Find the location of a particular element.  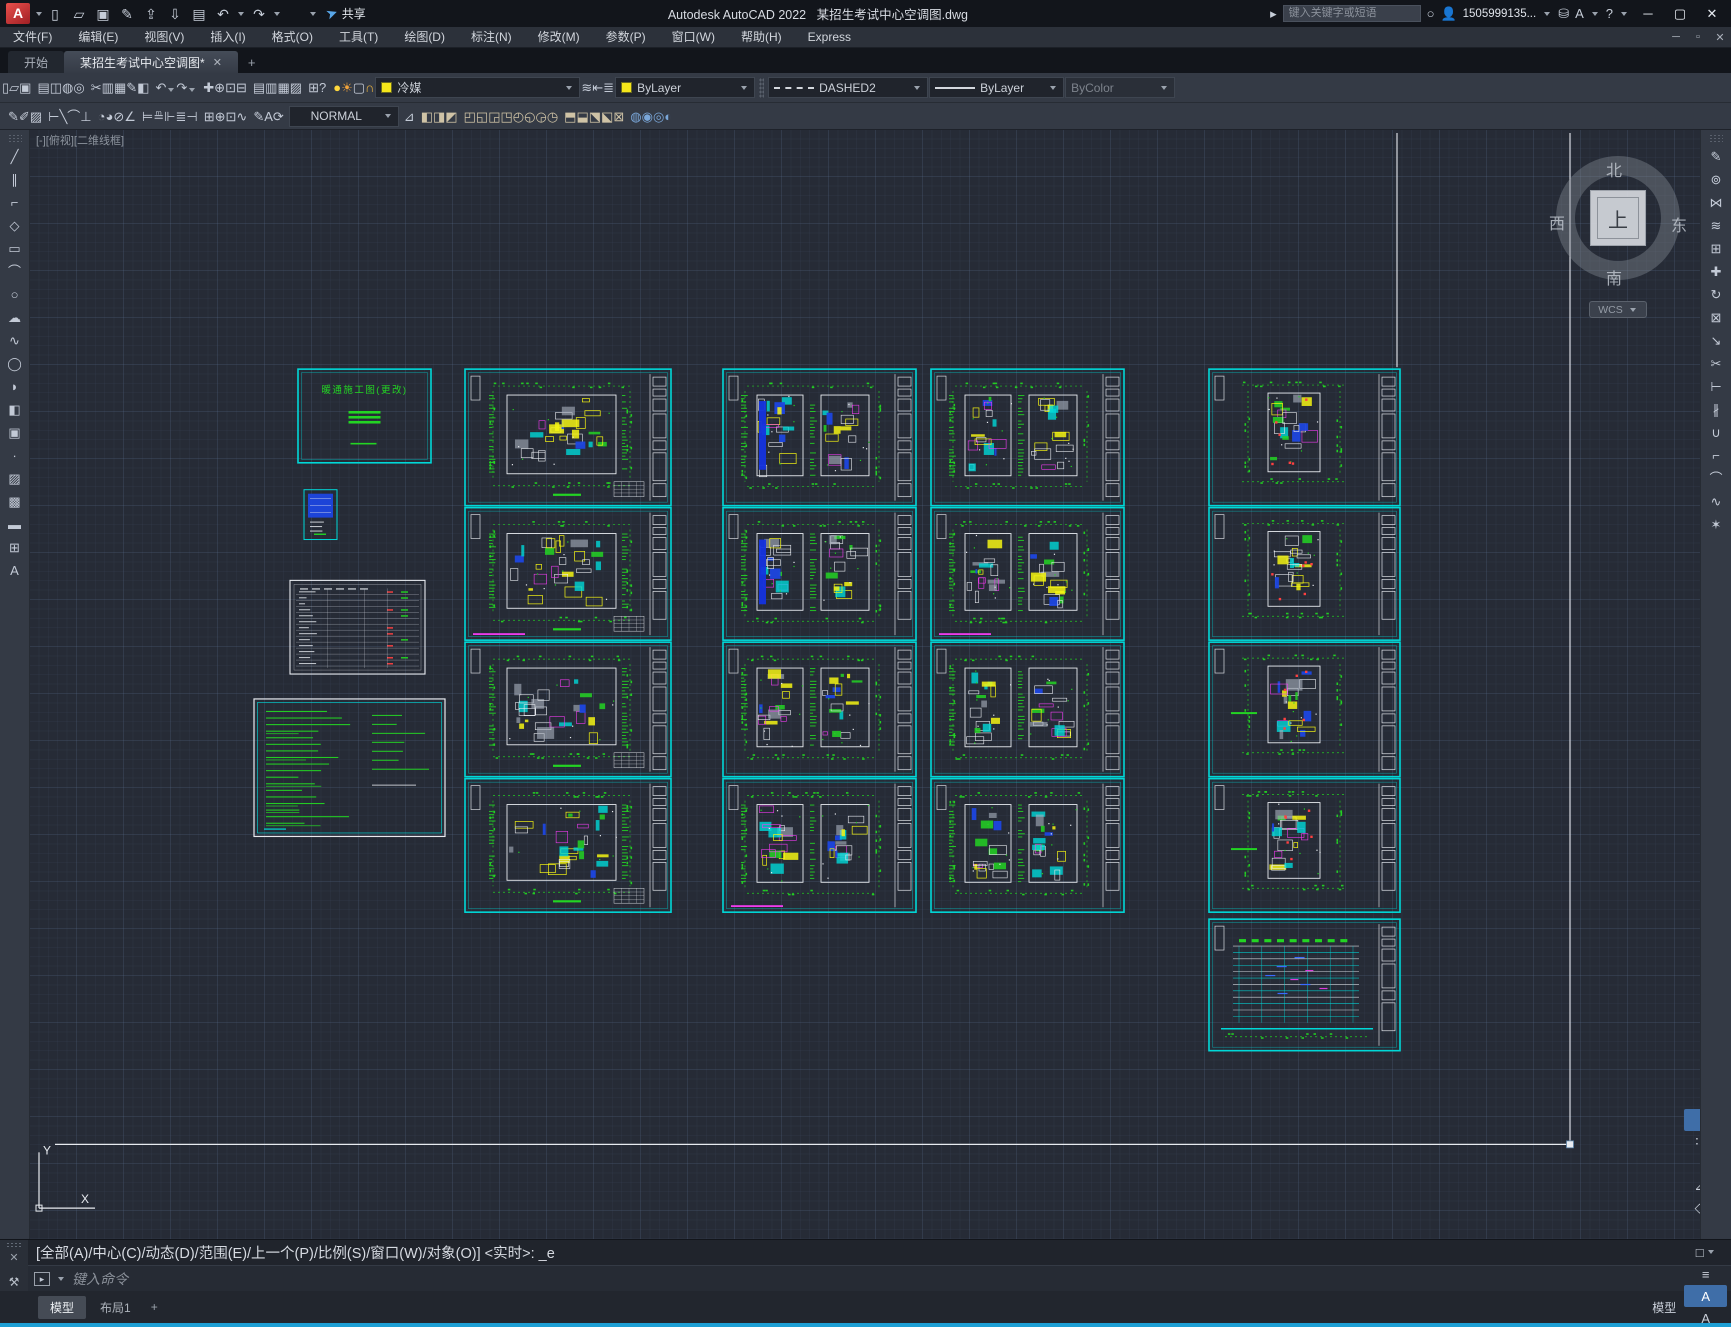

app-logo-icon: A is located at coordinates (18, 13).